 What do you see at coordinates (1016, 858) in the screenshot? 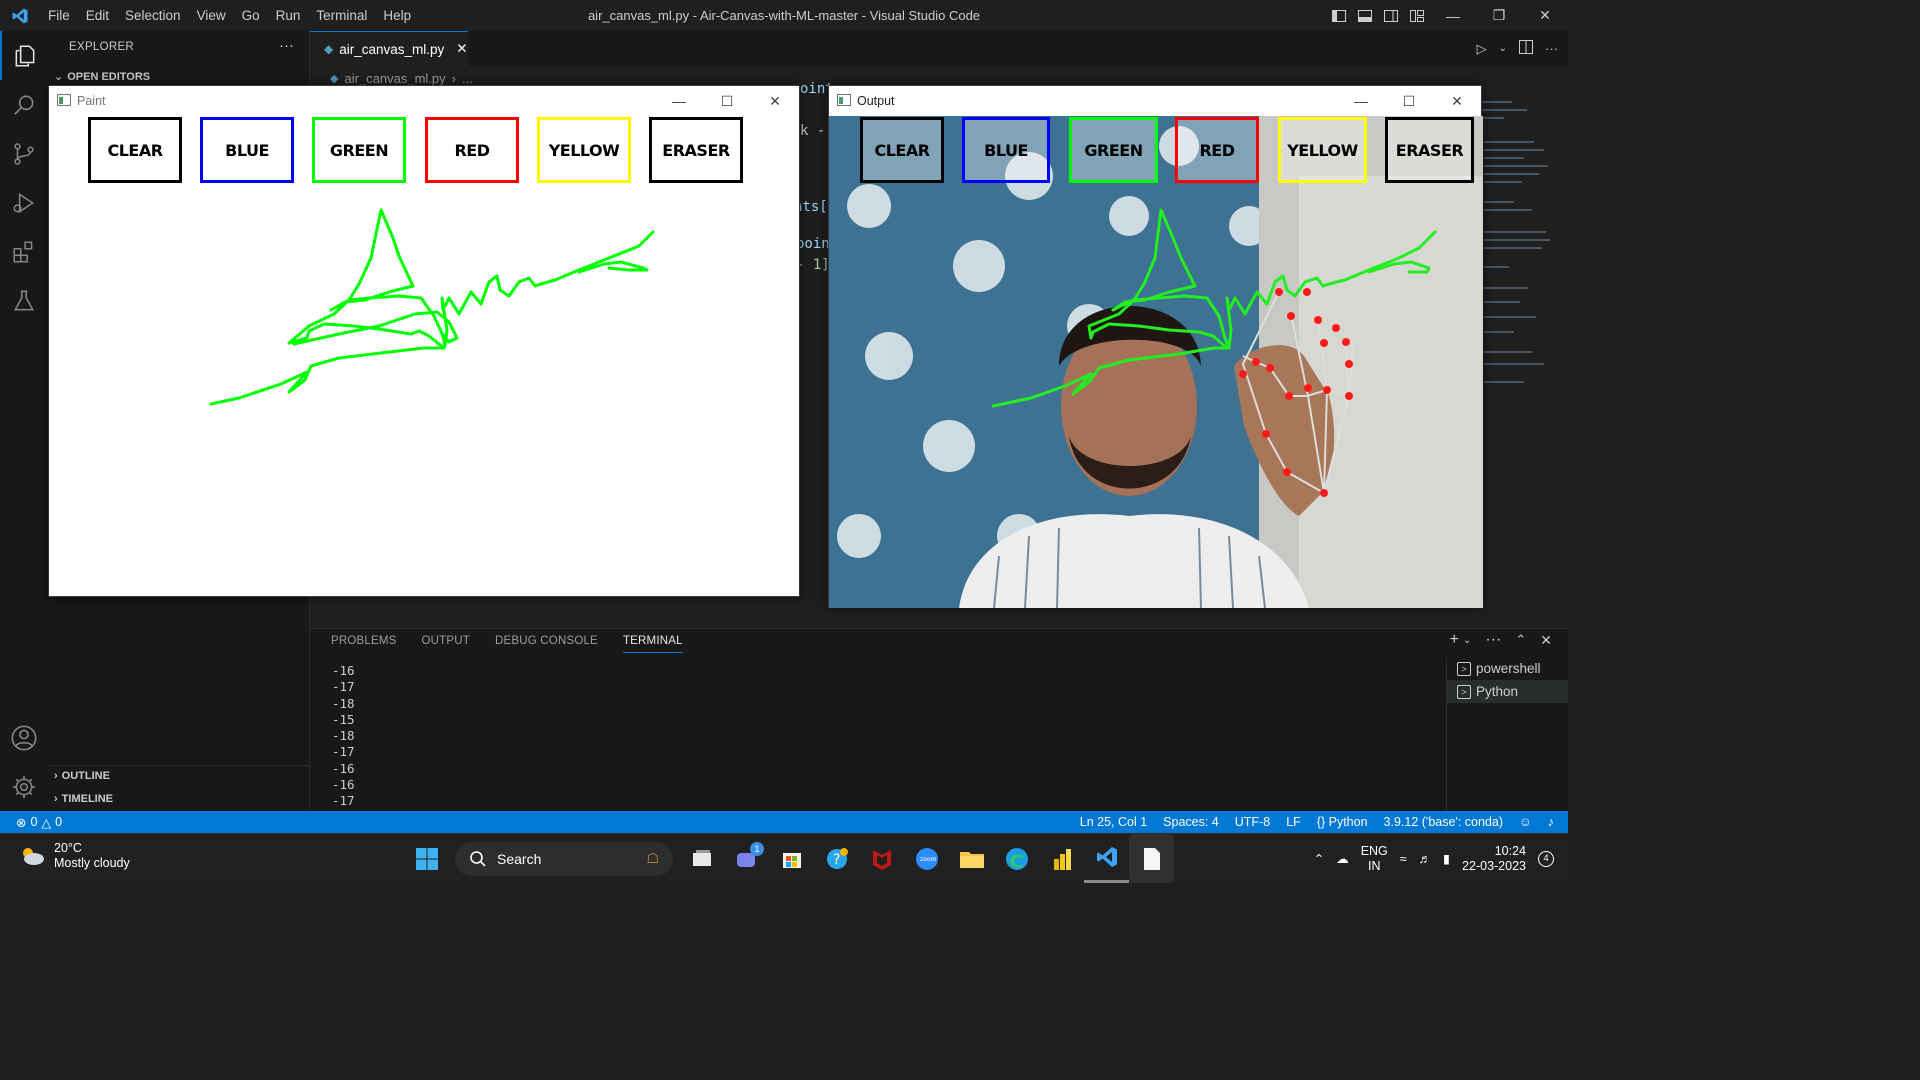
I see `edge-browser-icon` at bounding box center [1016, 858].